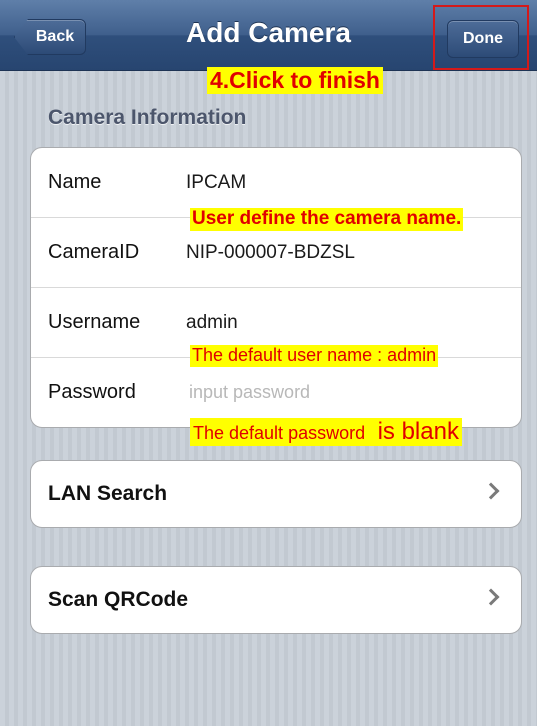 This screenshot has width=537, height=726. What do you see at coordinates (270, 253) in the screenshot?
I see `camera-id-field: NIP-000007-BDZSL` at bounding box center [270, 253].